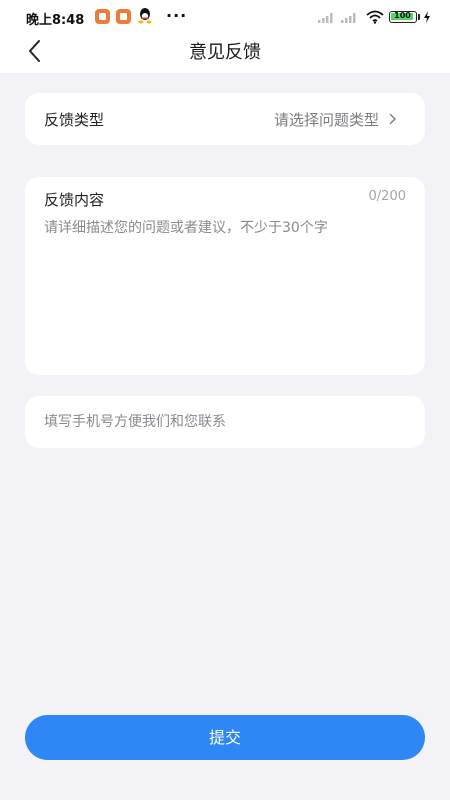 This screenshot has width=450, height=800. What do you see at coordinates (145, 16) in the screenshot?
I see `qq-icon` at bounding box center [145, 16].